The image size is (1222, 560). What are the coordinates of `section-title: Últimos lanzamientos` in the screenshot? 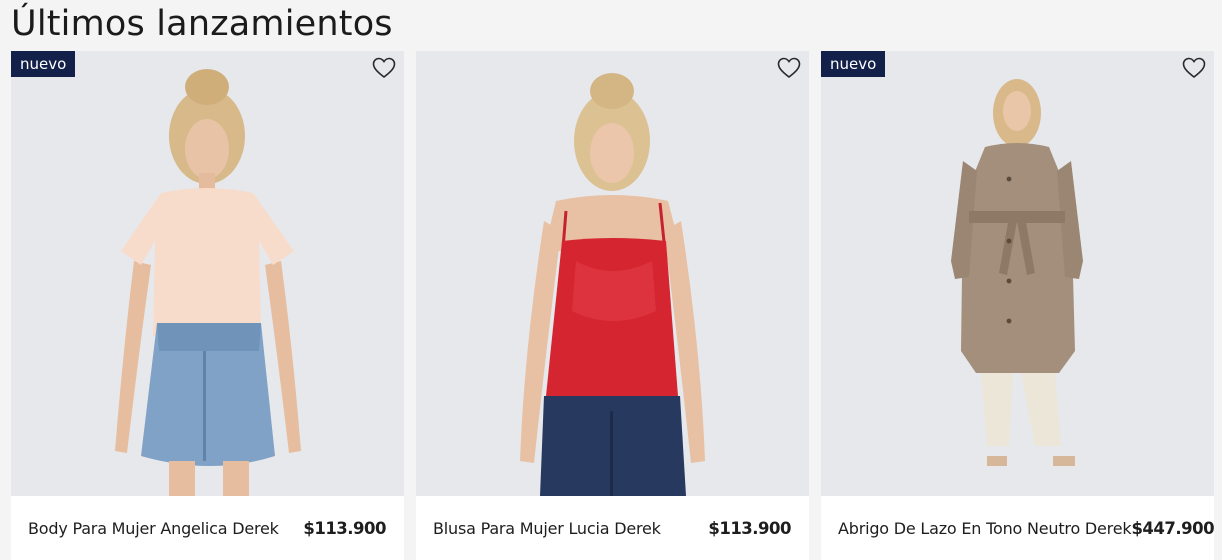 It's located at (202, 24).